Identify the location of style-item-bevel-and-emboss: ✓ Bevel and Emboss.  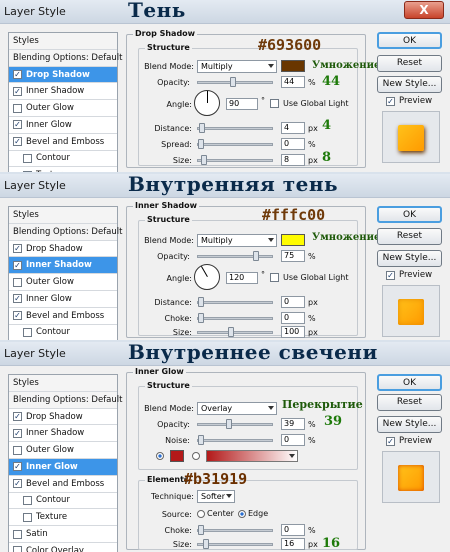
(63, 142).